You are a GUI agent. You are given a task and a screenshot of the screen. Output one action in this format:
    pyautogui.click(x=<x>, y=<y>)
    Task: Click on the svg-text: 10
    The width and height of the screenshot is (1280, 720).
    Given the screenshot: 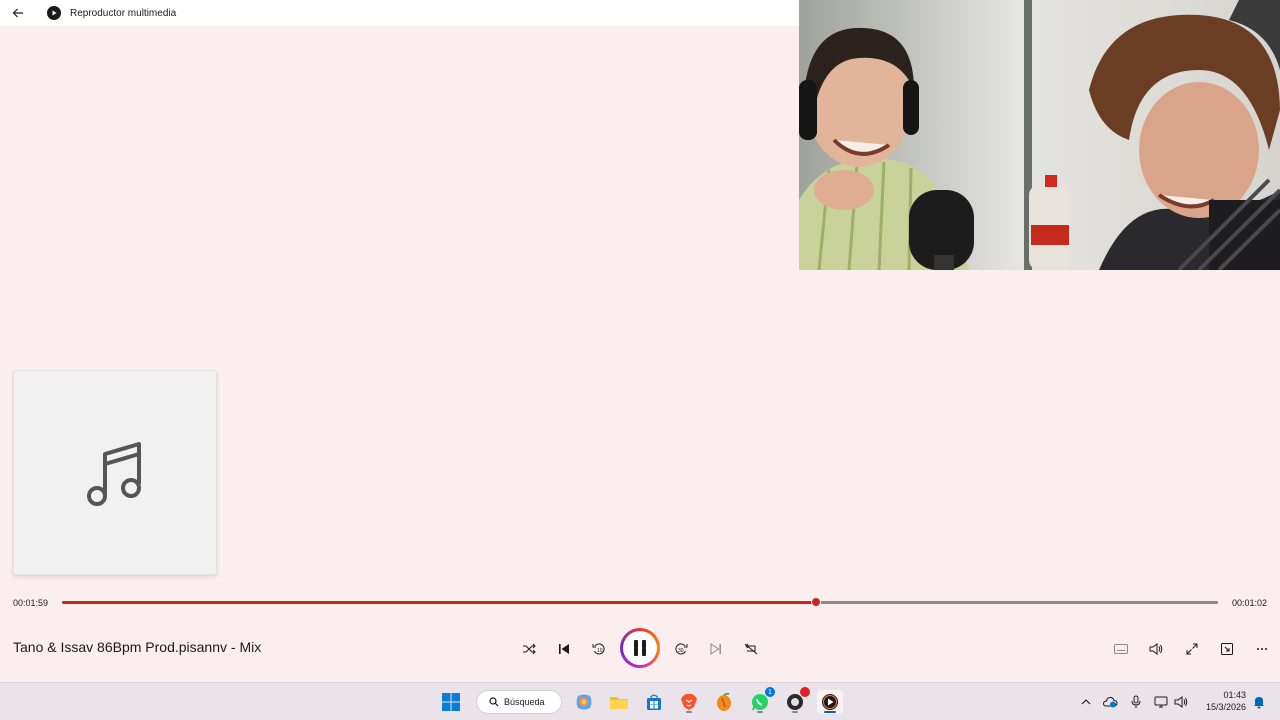 What is the action you would take?
    pyautogui.click(x=600, y=651)
    